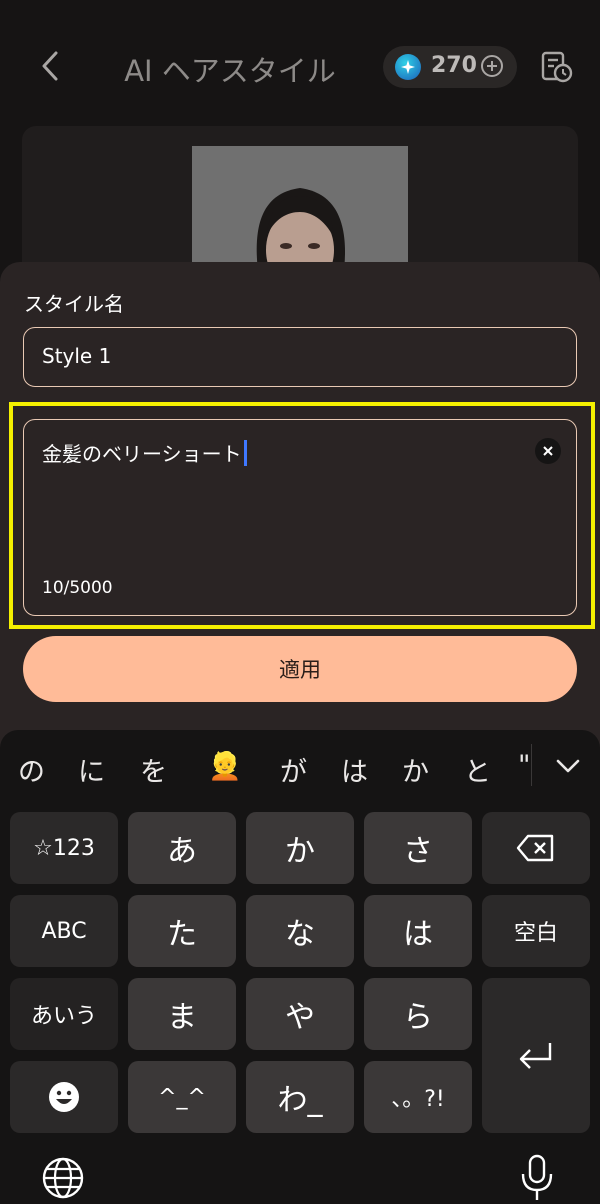  I want to click on header: AI ヘアスタイル 270, so click(300, 65).